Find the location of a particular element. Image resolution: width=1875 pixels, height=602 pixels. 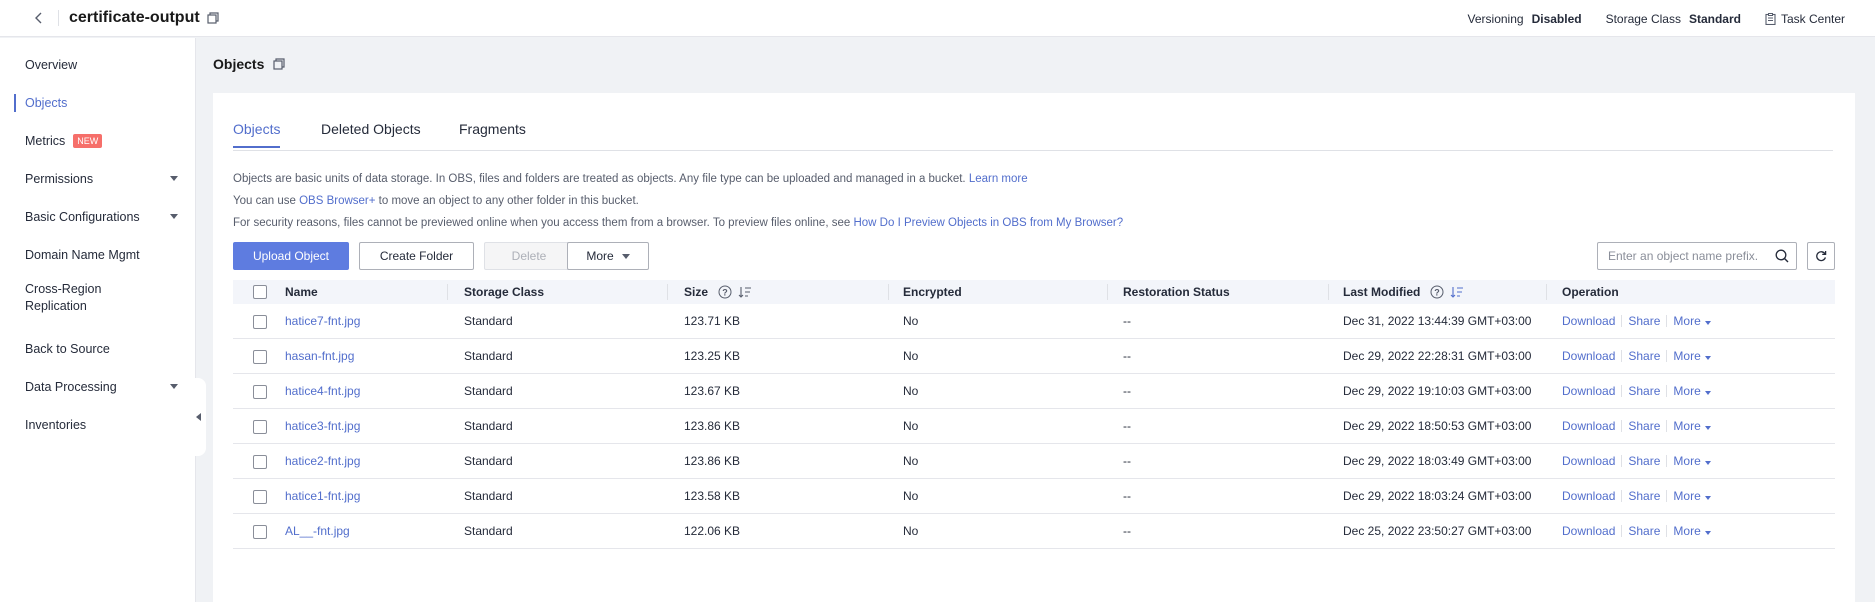

sidebar-item-domain-name-mgmt: Domain Name Mgmt is located at coordinates (98, 255).